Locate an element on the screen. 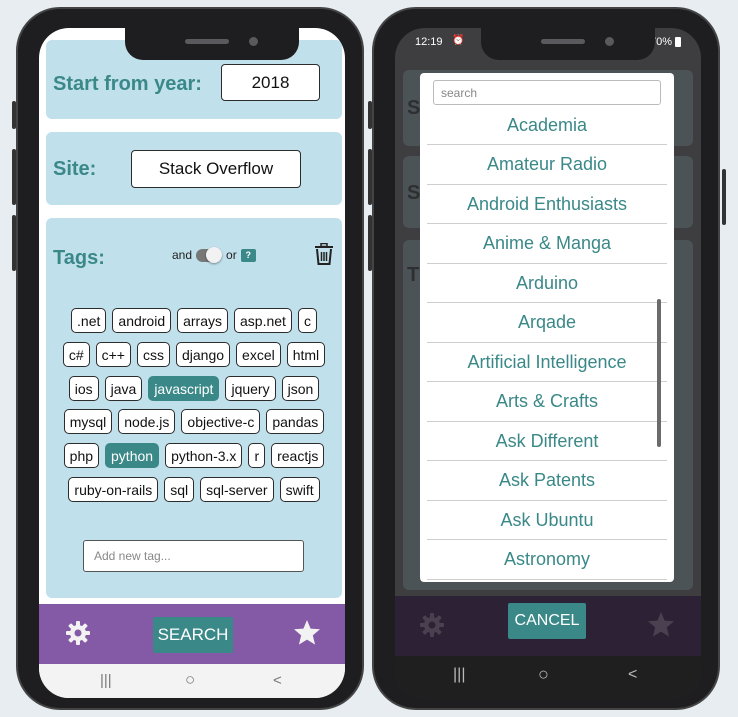 The width and height of the screenshot is (738, 717). site-search-input: search is located at coordinates (547, 92).